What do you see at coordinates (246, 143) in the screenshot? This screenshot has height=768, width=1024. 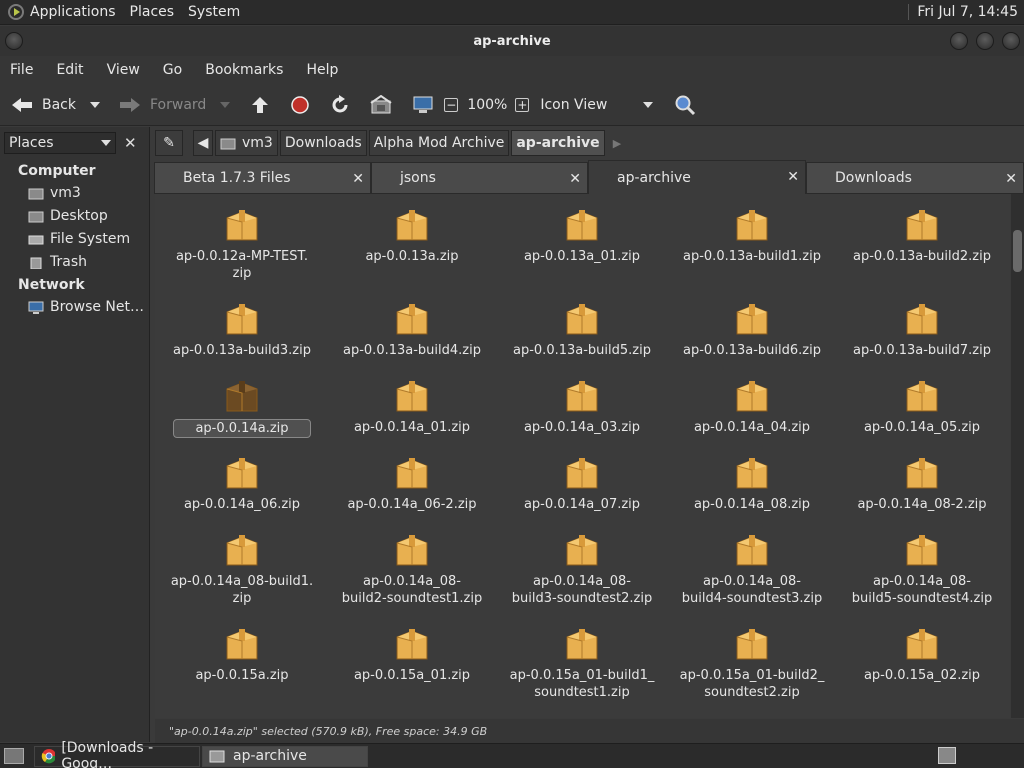 I see `breadcrumb-vm3: vm3` at bounding box center [246, 143].